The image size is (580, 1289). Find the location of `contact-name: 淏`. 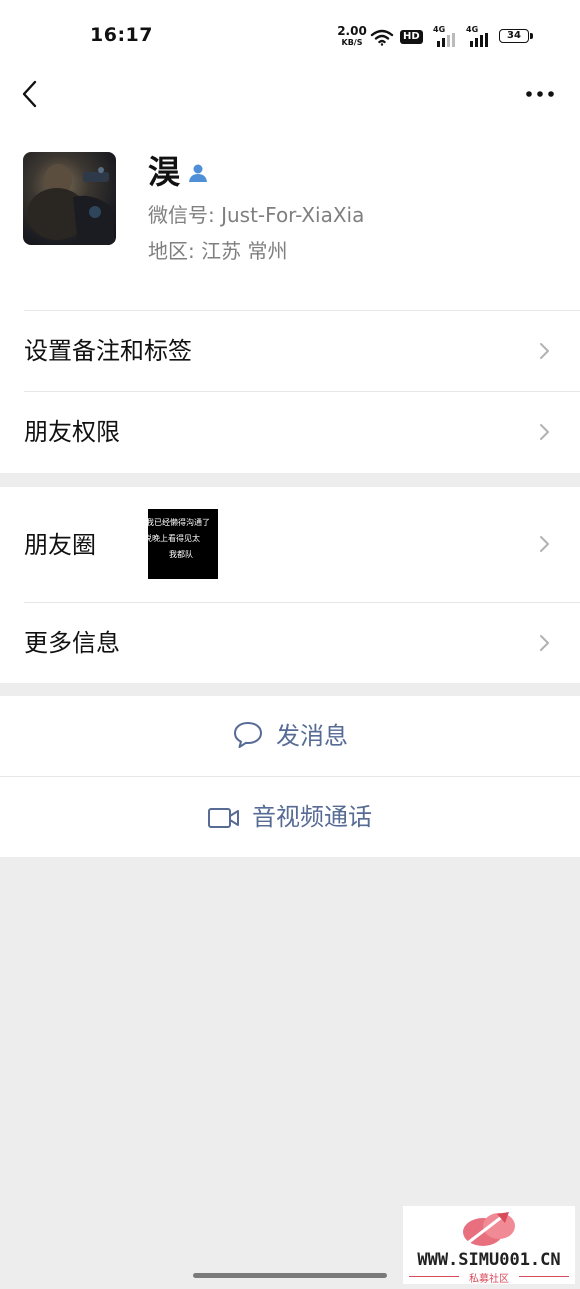

contact-name: 淏 is located at coordinates (164, 172).